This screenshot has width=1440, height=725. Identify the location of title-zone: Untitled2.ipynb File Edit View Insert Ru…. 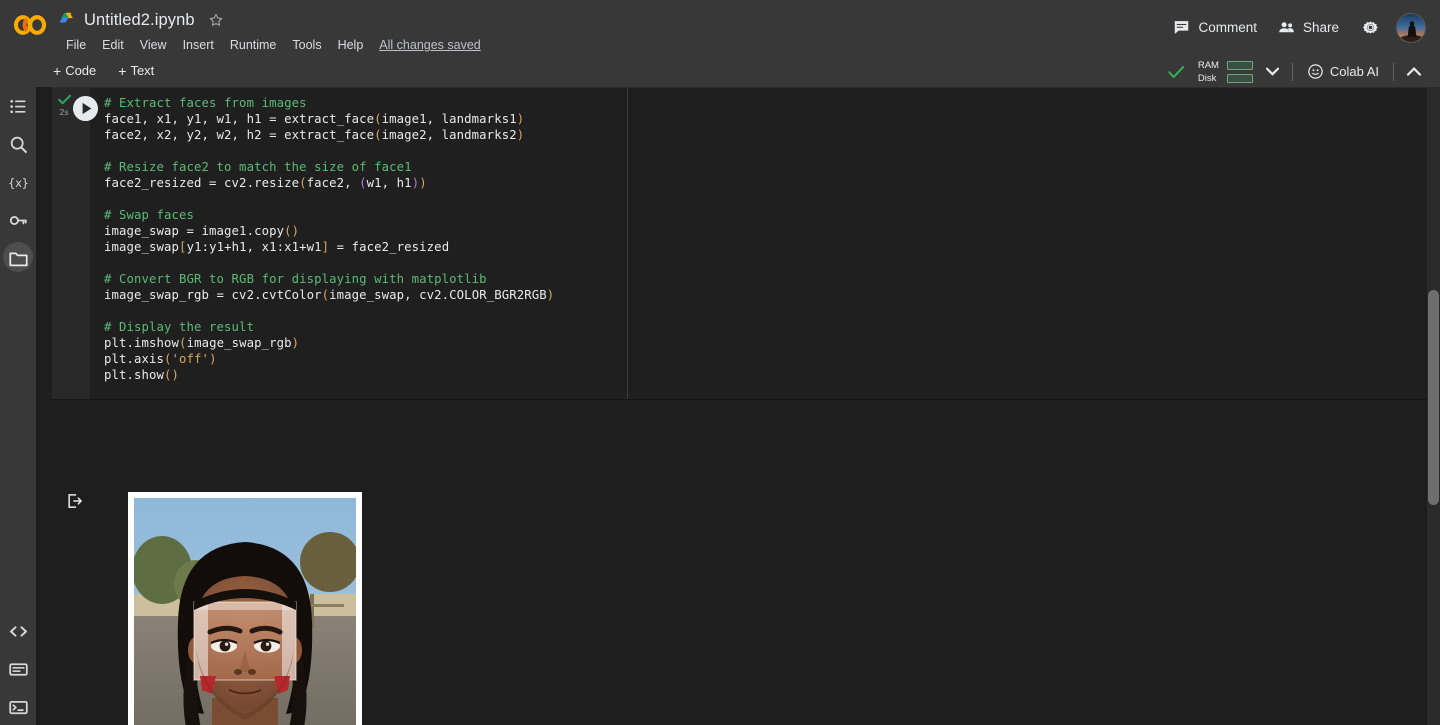
(269, 30).